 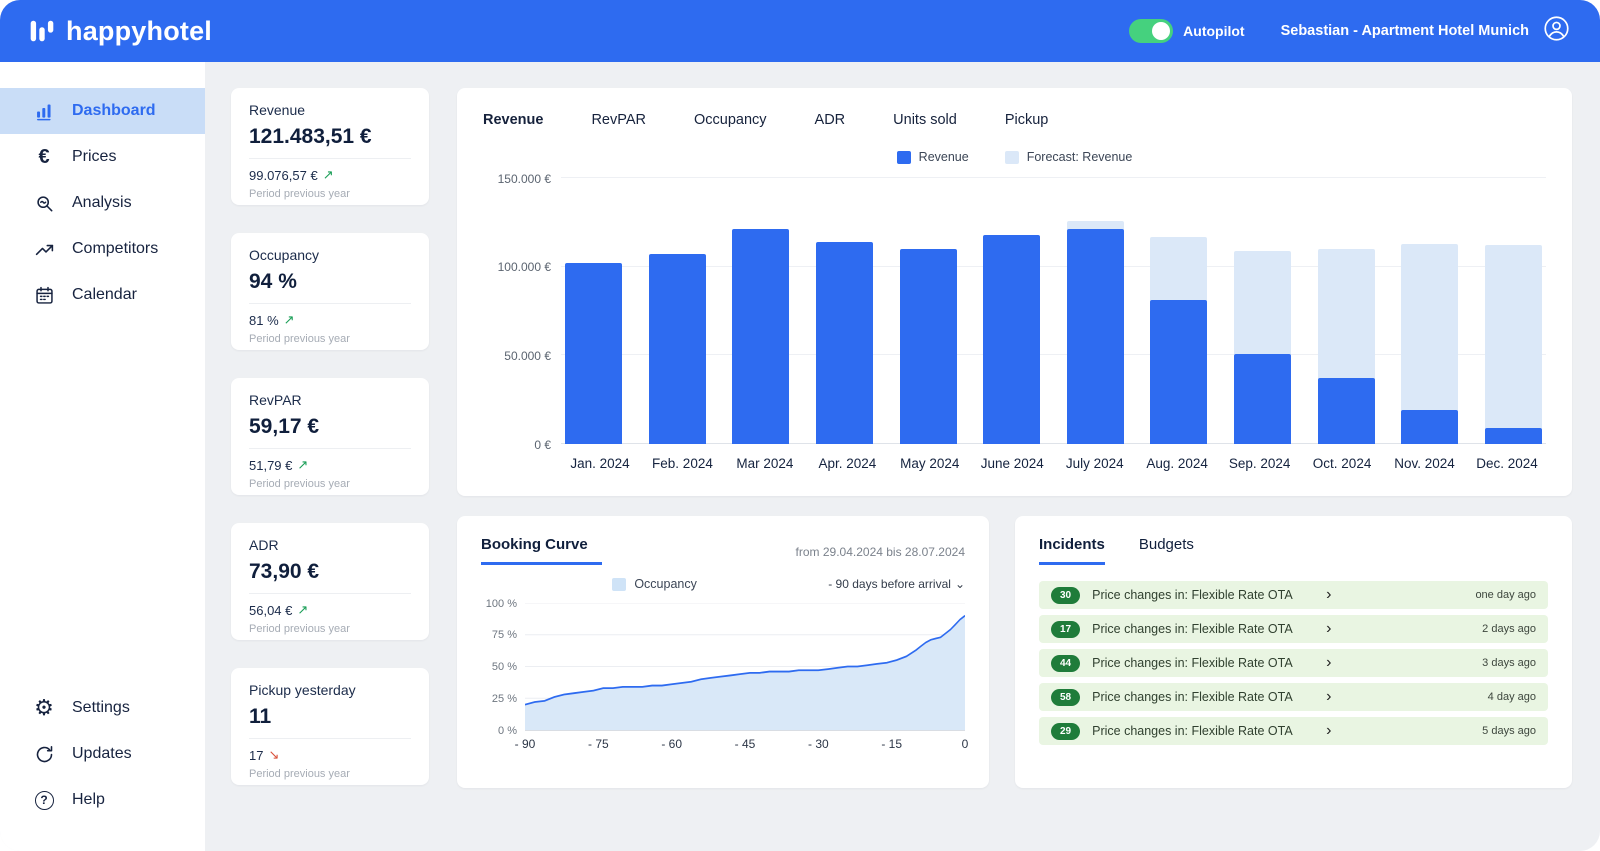 What do you see at coordinates (830, 123) in the screenshot?
I see `tab-adr: ADR` at bounding box center [830, 123].